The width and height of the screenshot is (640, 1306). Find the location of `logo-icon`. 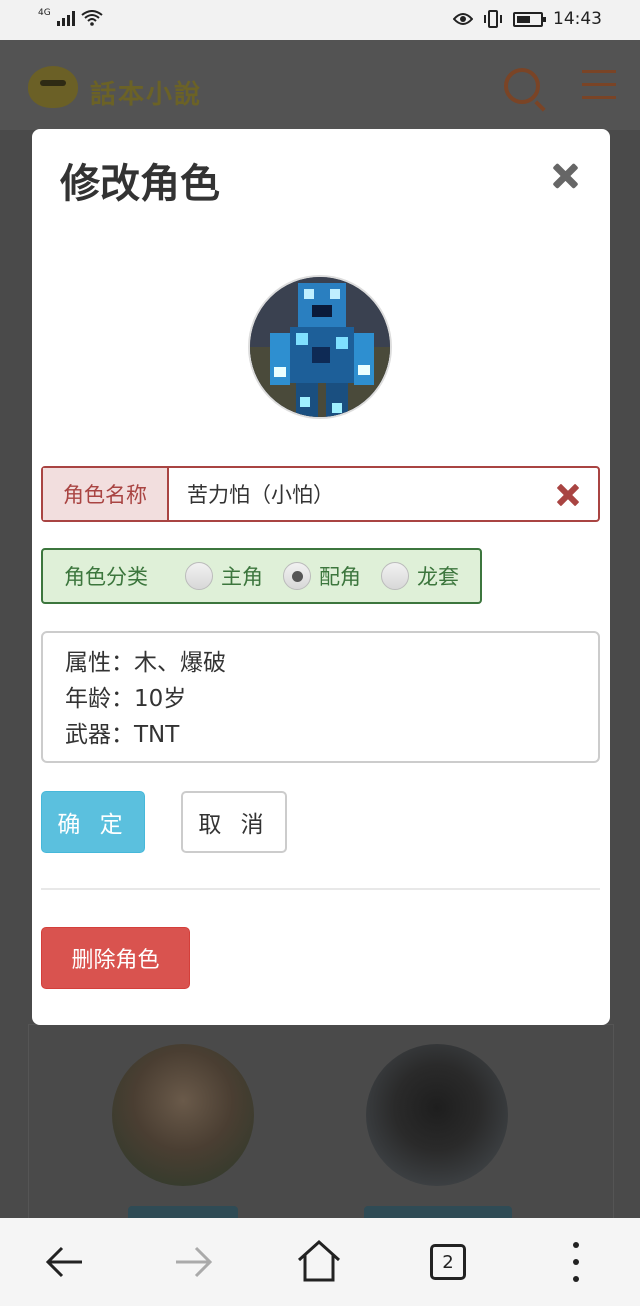

logo-icon is located at coordinates (53, 87).